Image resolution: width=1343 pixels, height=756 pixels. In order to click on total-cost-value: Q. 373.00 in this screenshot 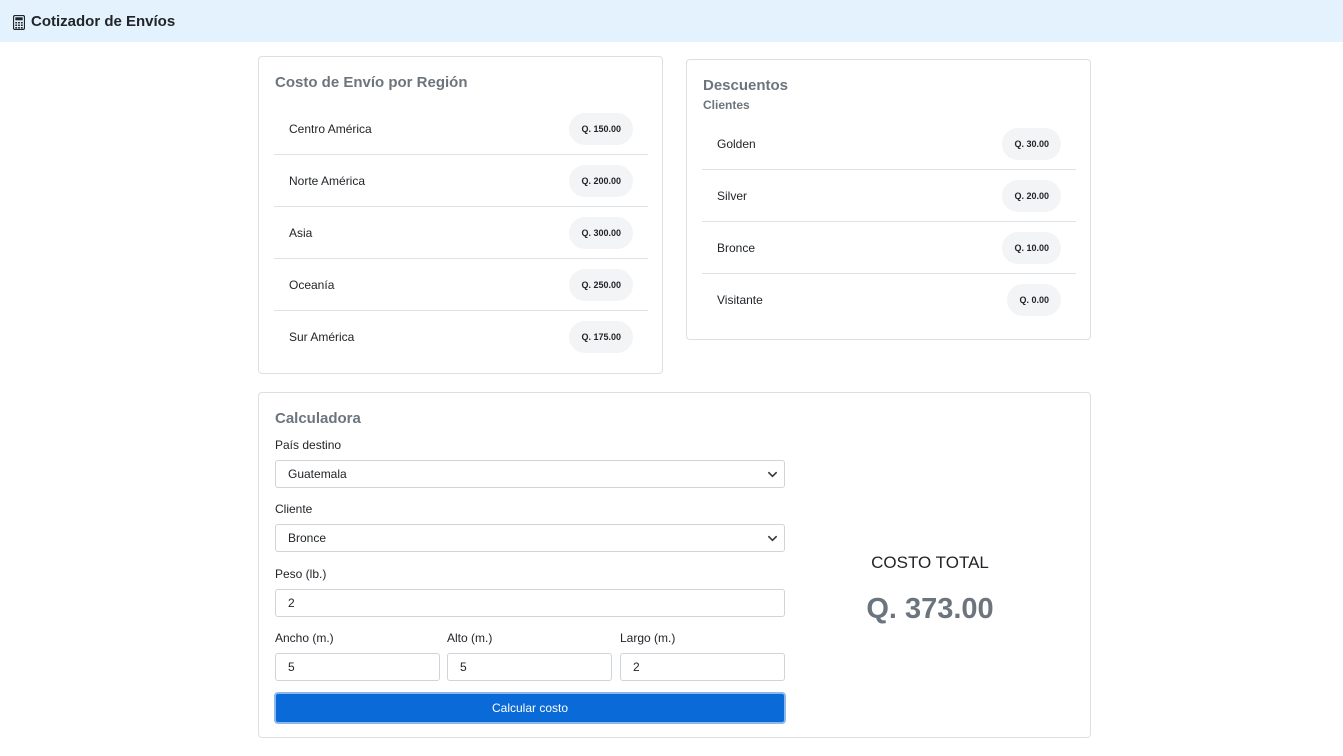, I will do `click(930, 609)`.